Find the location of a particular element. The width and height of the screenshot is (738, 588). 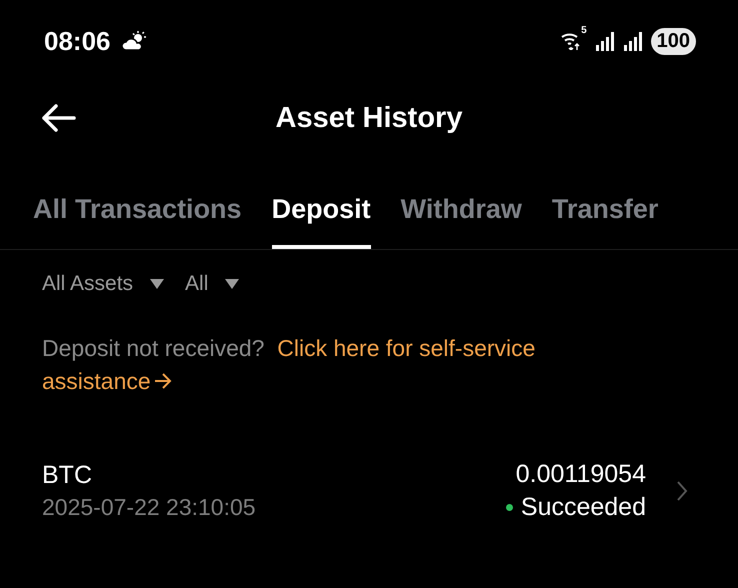

tab: All Transactions is located at coordinates (137, 213).